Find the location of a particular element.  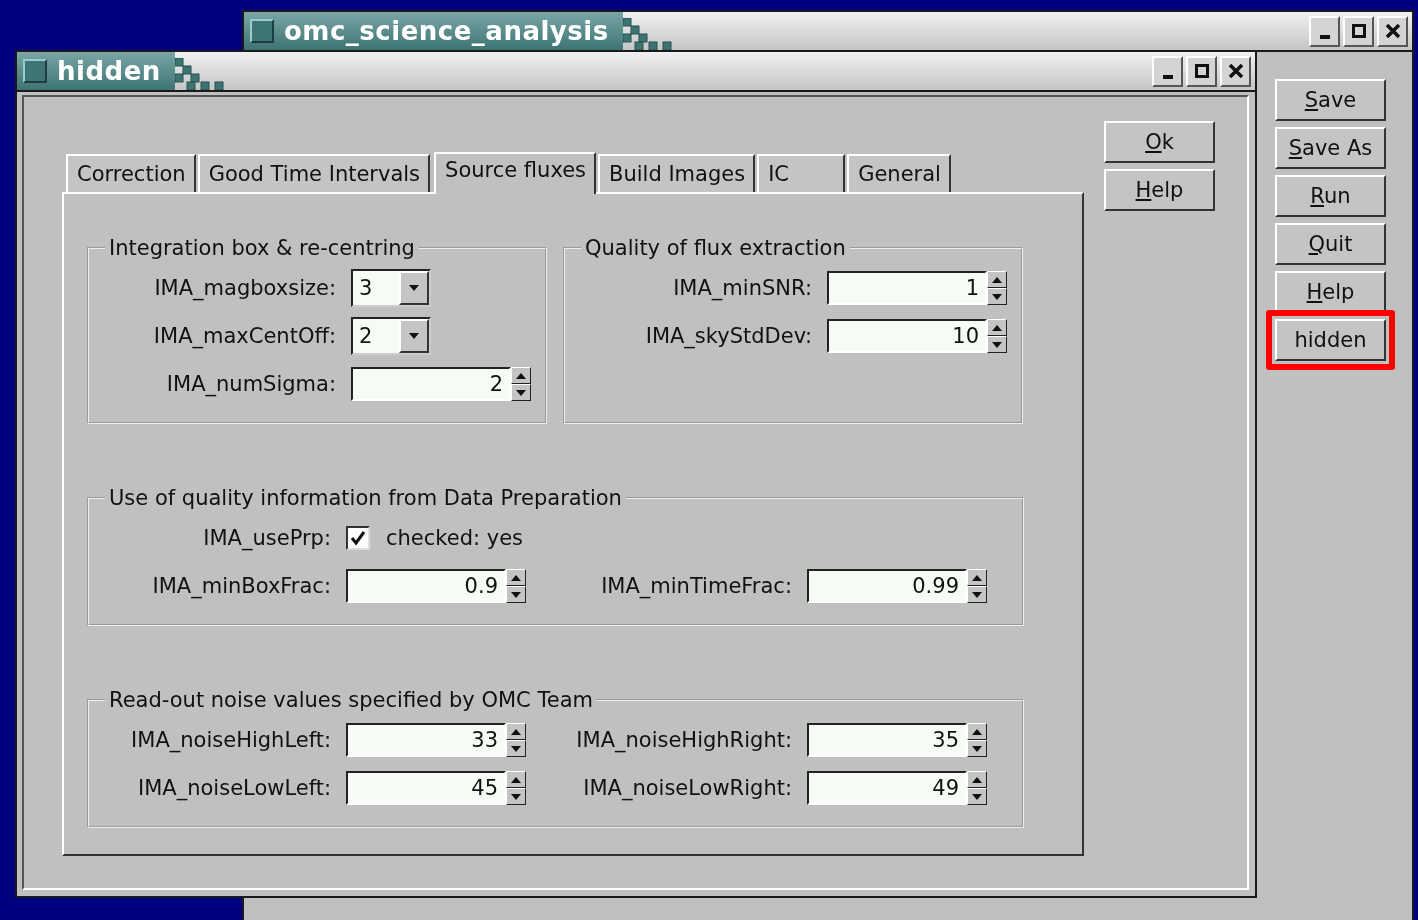

group-title: Quality of flux extraction is located at coordinates (715, 248).